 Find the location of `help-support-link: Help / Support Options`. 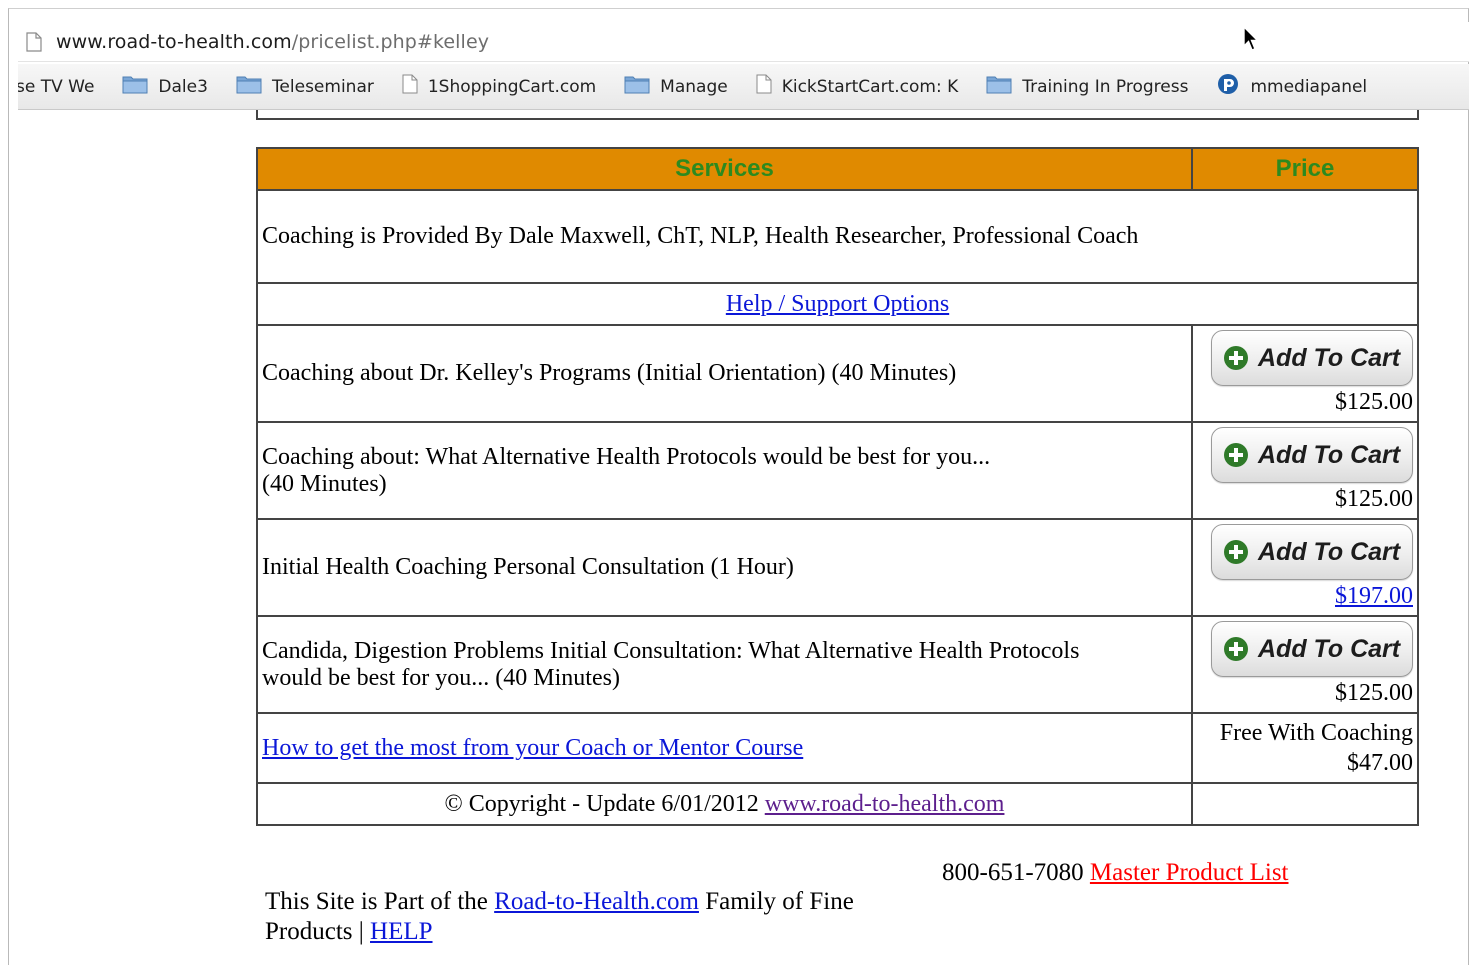

help-support-link: Help / Support Options is located at coordinates (837, 304).